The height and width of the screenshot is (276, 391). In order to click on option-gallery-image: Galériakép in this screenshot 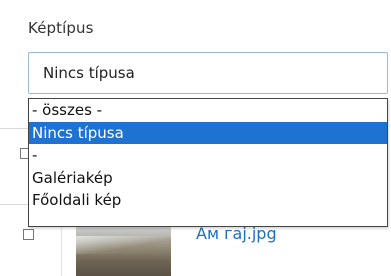, I will do `click(208, 178)`.